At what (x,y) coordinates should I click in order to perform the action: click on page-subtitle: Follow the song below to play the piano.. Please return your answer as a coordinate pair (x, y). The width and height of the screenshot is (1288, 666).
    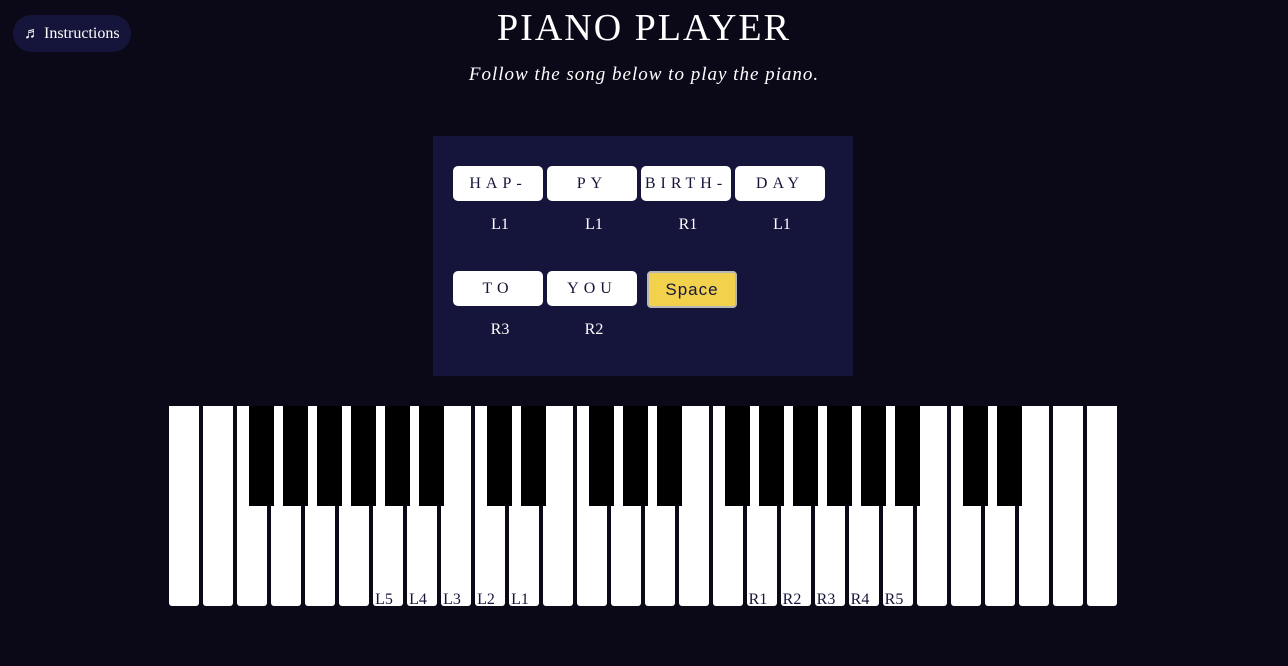
    Looking at the image, I should click on (644, 74).